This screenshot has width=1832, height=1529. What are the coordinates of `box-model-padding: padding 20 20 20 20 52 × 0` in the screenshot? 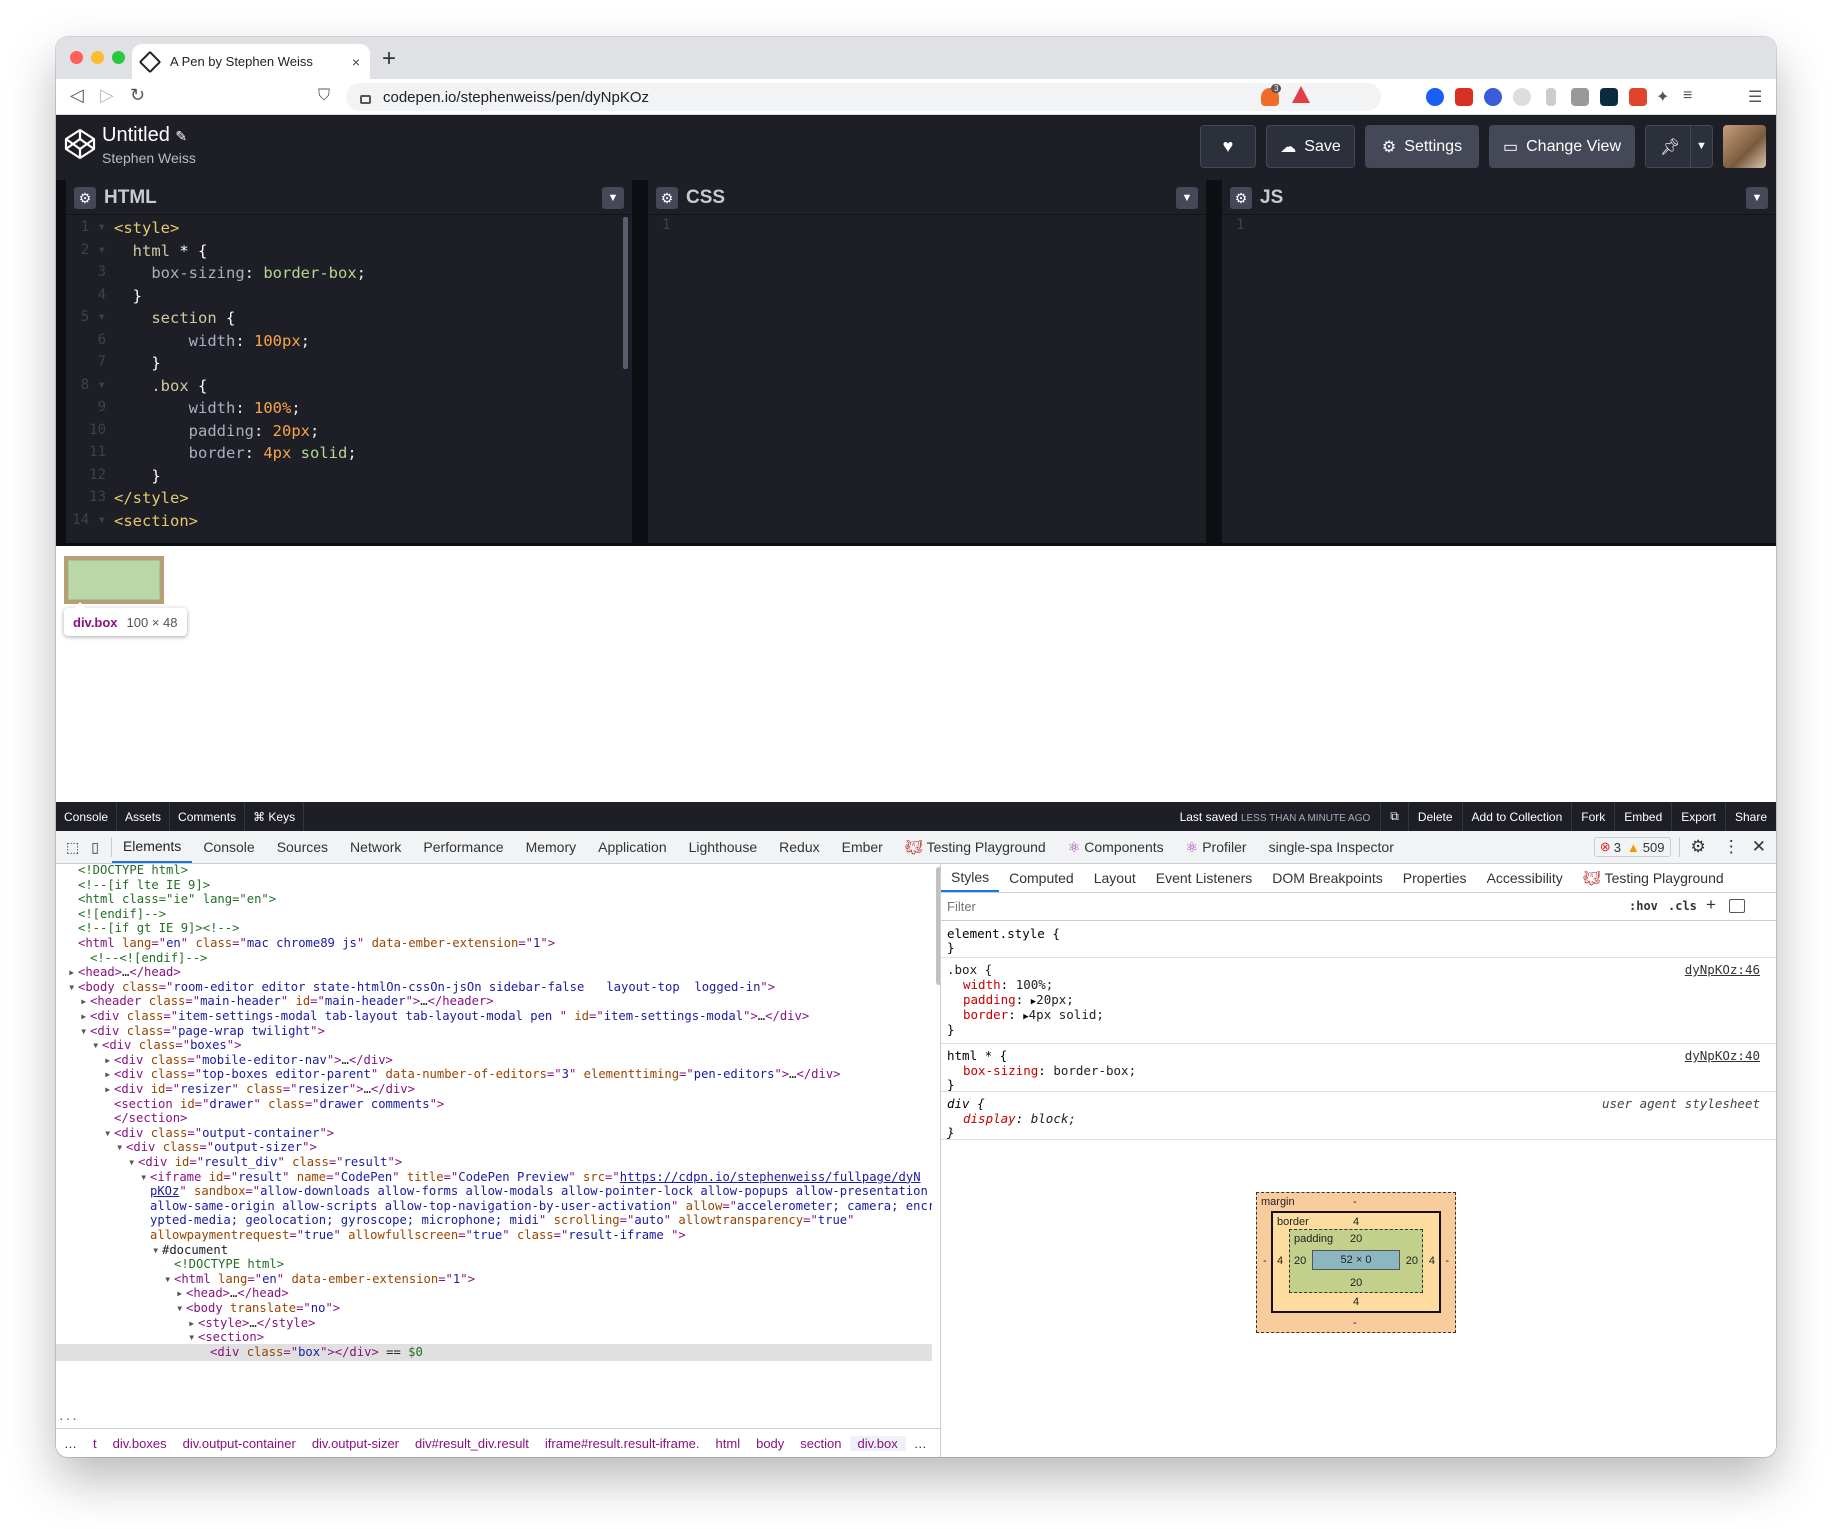 It's located at (1356, 1261).